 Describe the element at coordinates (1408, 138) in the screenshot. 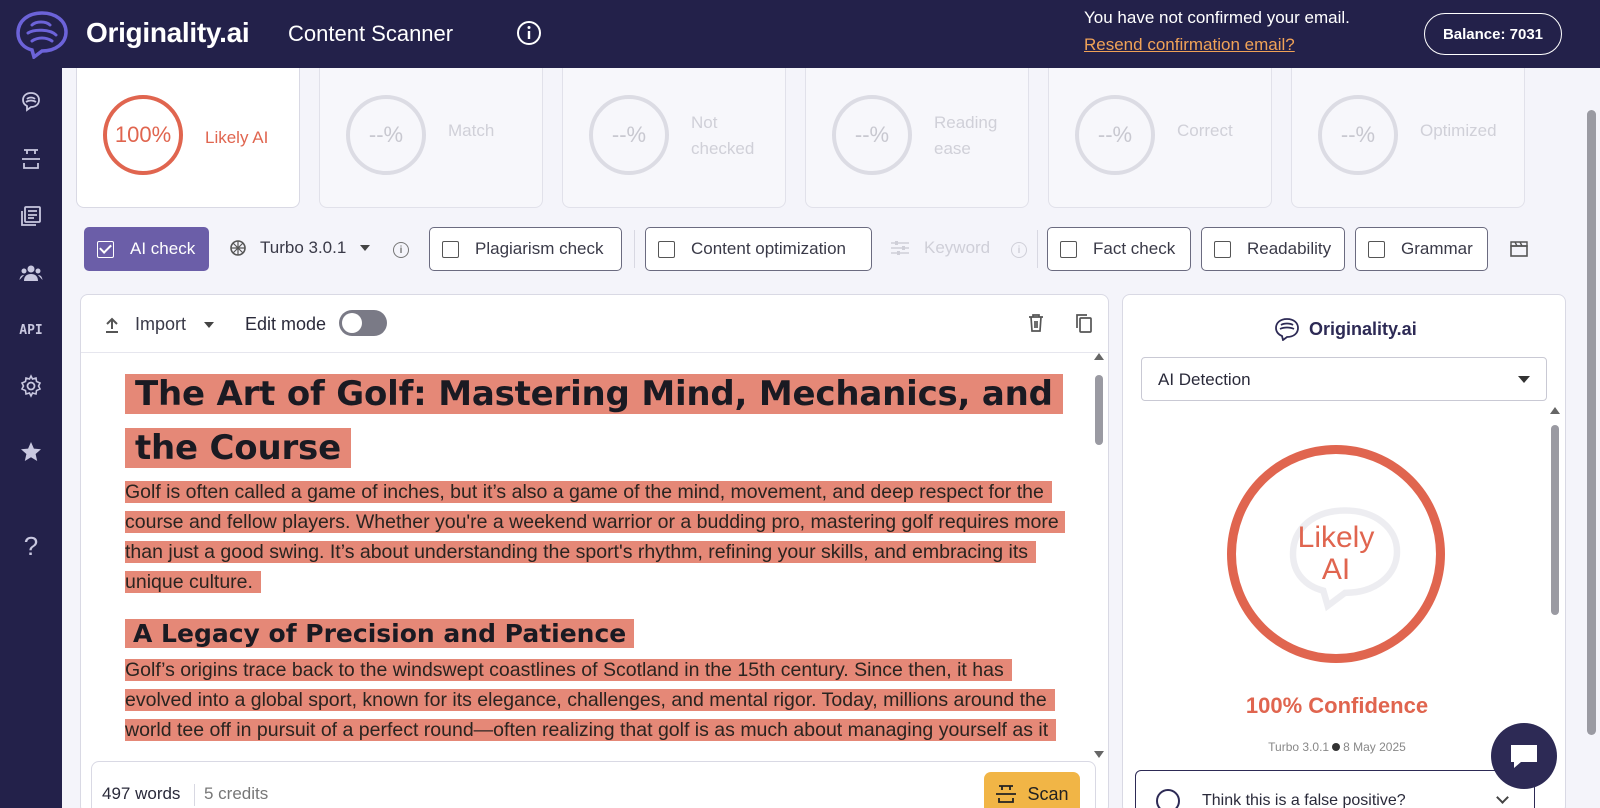

I see `score-card-content-optimization: --% Optimized` at that location.